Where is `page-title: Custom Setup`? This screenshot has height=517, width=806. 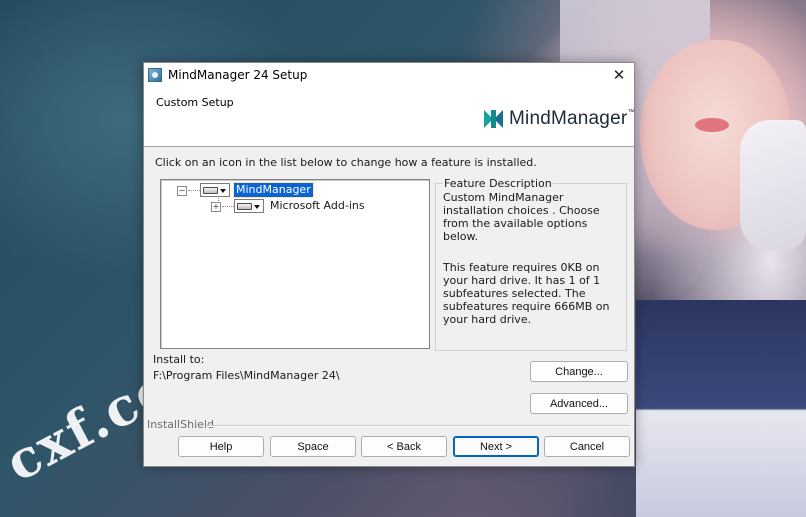 page-title: Custom Setup is located at coordinates (195, 102).